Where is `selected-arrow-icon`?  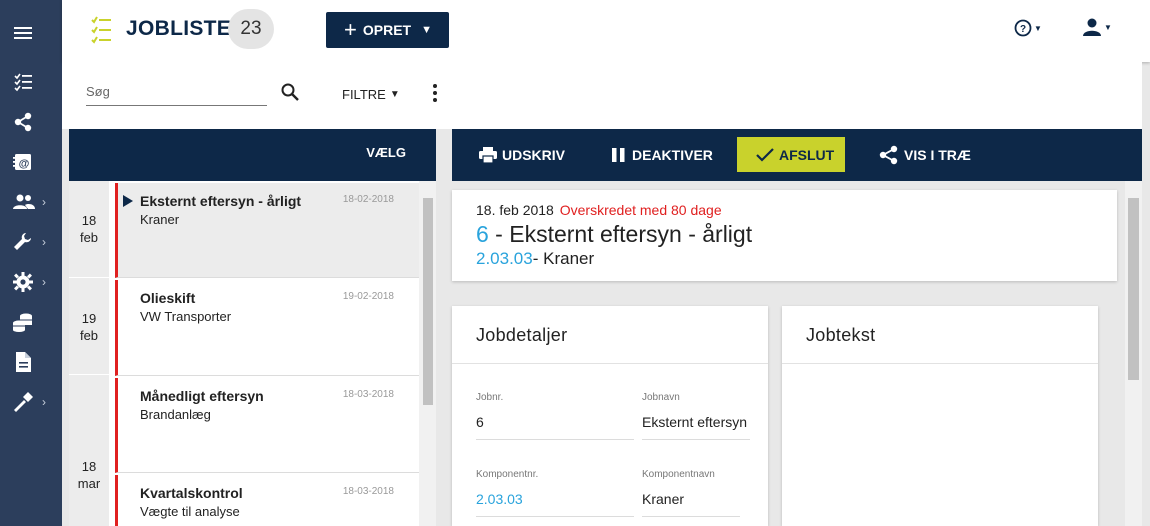
selected-arrow-icon is located at coordinates (128, 201).